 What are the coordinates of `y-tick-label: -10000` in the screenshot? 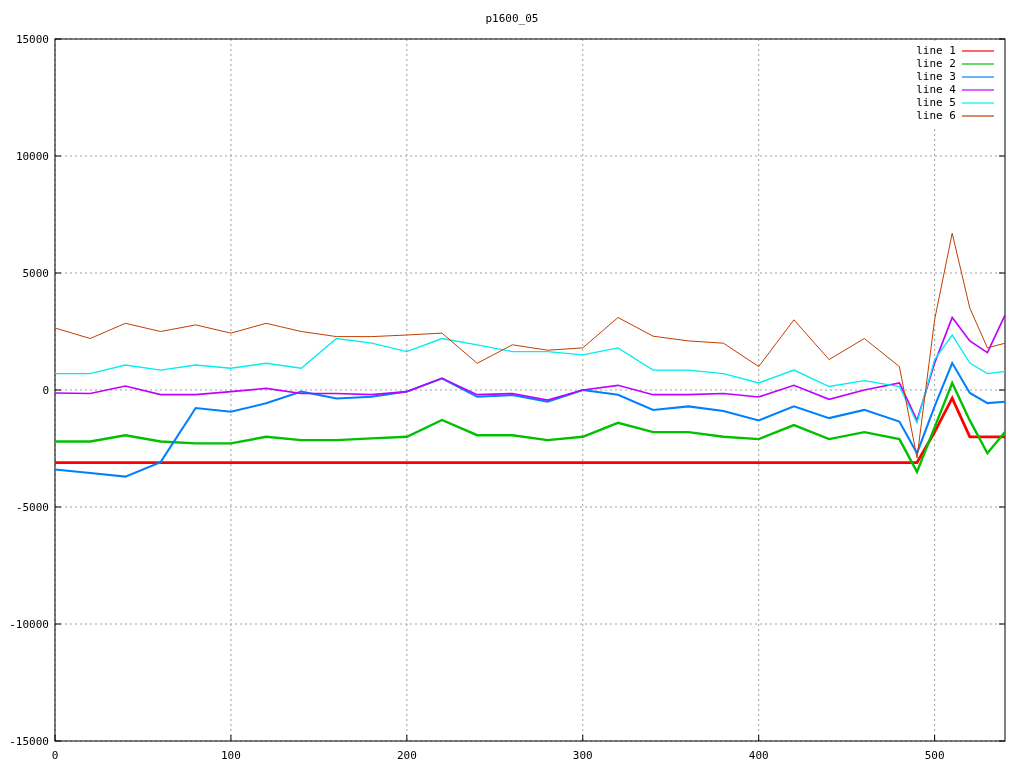 It's located at (29, 624).